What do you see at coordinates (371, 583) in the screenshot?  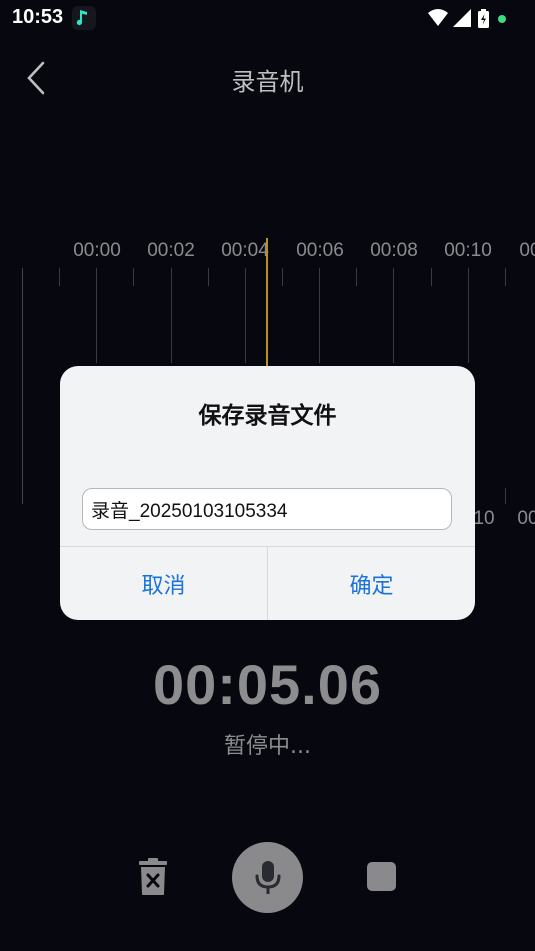 I see `confirm-button: 确定` at bounding box center [371, 583].